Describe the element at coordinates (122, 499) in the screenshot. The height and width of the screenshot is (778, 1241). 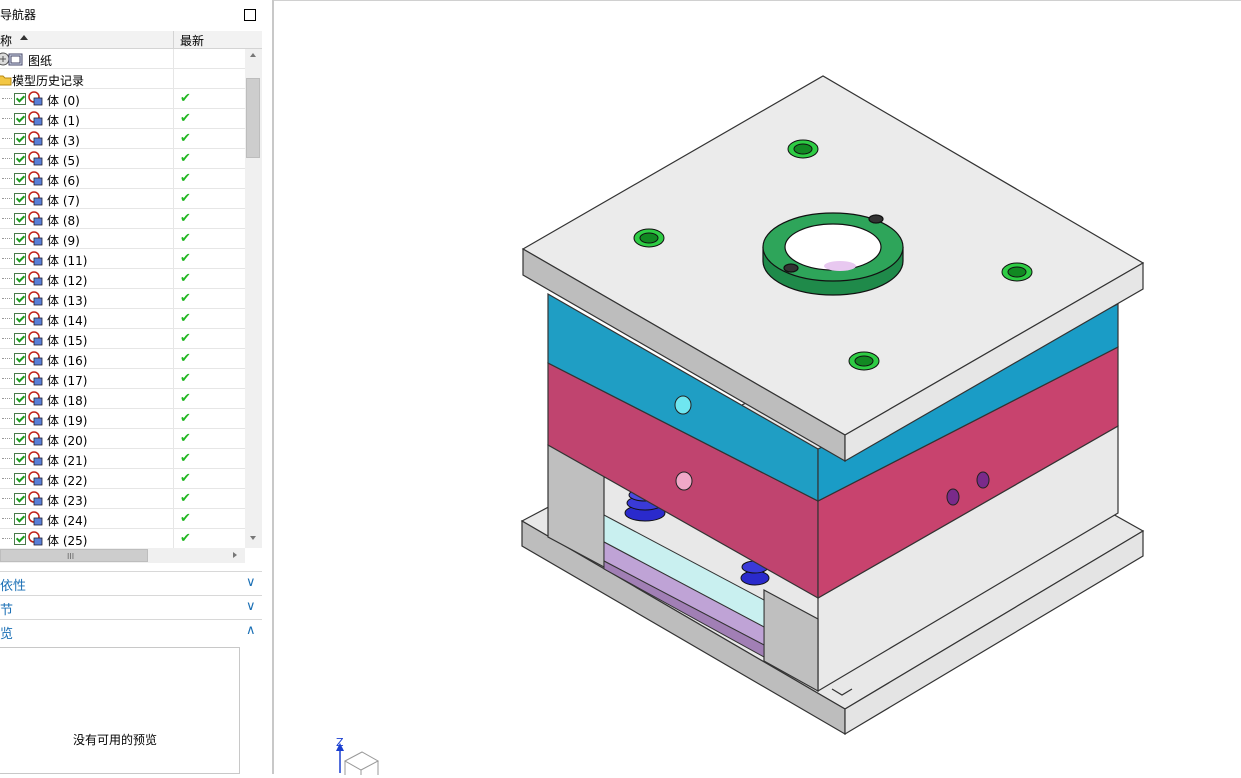
I see `tree-row-body: 体 (23) ✔` at that location.